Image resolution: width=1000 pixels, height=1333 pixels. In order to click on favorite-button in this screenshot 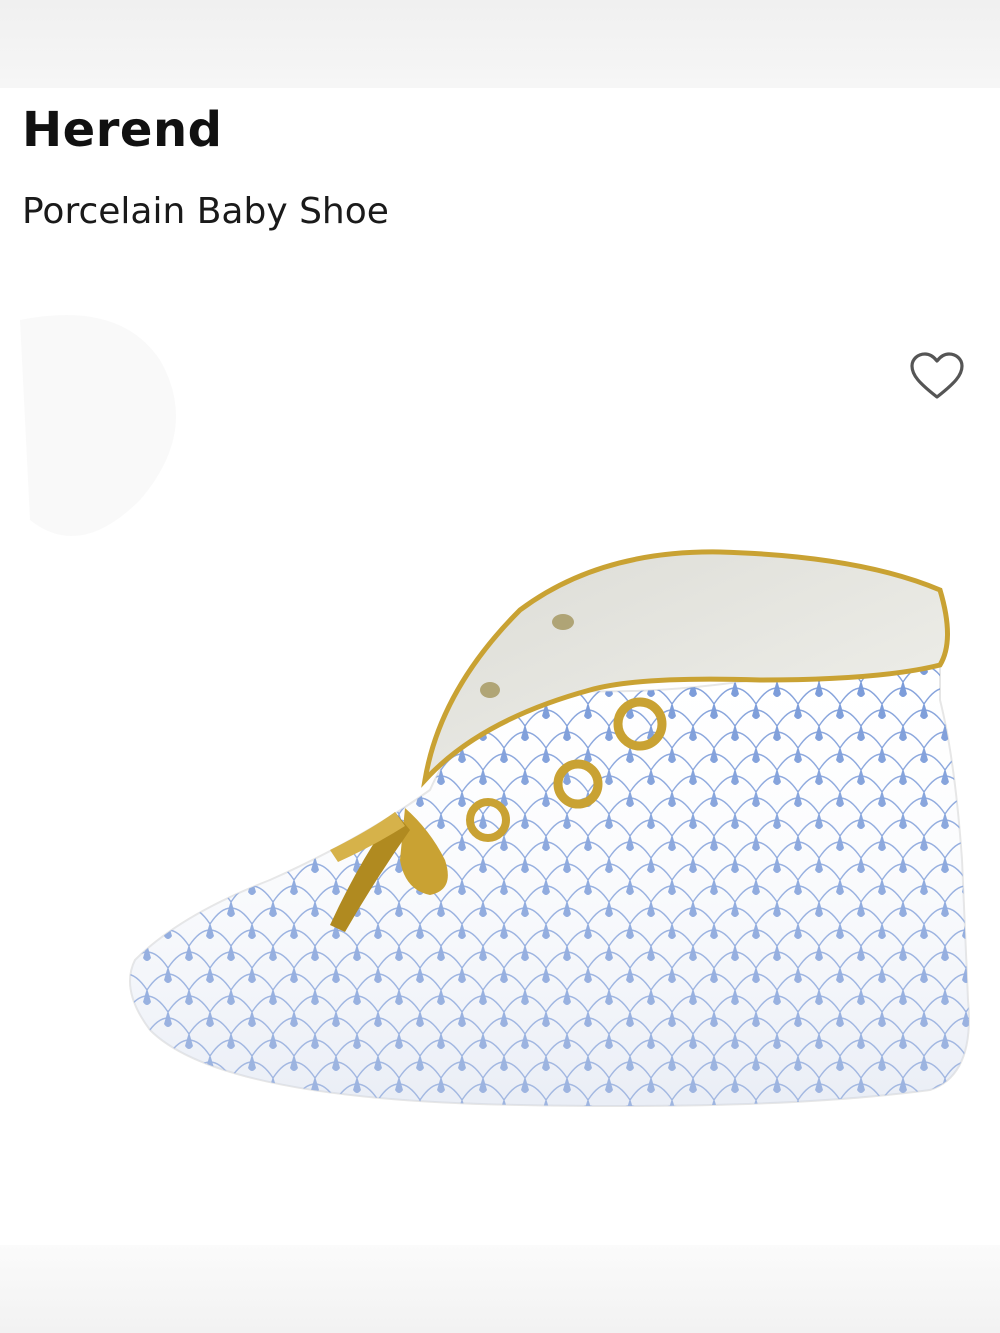, I will do `click(937, 376)`.